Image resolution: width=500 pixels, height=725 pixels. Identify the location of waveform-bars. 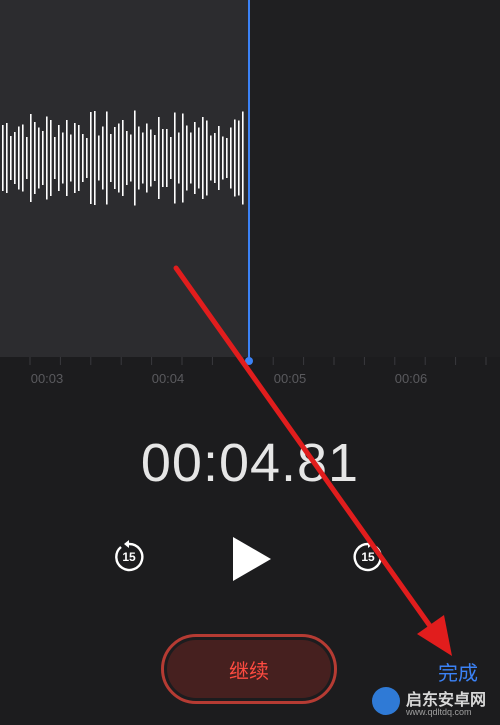
(123, 158).